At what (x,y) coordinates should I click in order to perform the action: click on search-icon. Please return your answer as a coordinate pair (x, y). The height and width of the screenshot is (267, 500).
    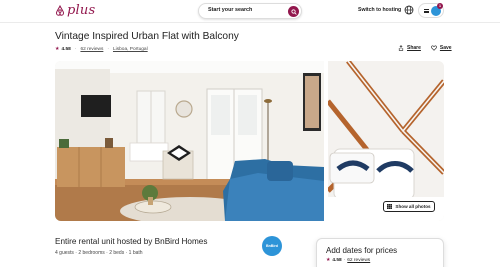
    Looking at the image, I should click on (293, 11).